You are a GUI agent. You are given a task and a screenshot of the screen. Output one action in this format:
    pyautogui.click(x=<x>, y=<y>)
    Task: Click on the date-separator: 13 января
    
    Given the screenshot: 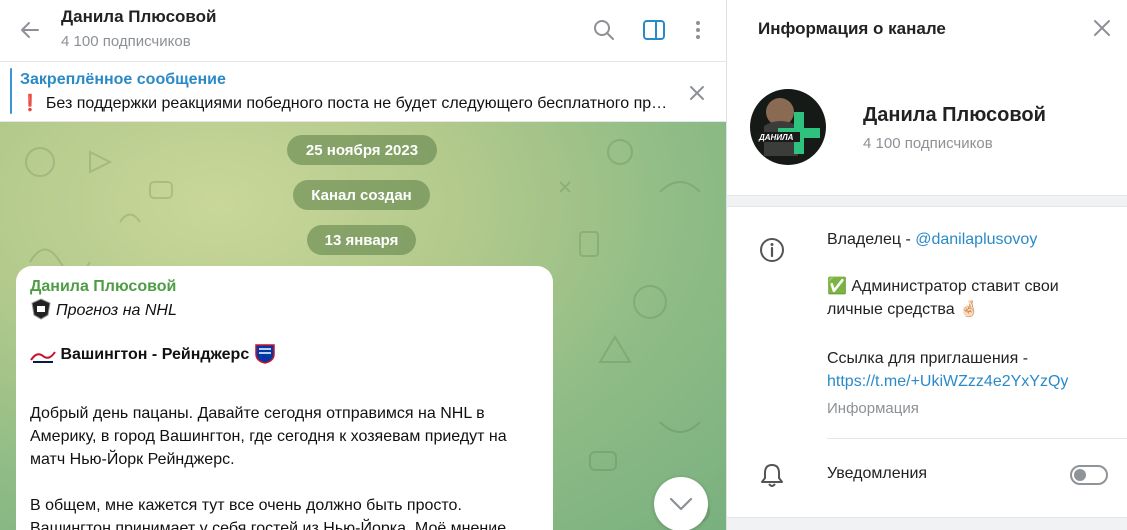 What is the action you would take?
    pyautogui.click(x=361, y=240)
    